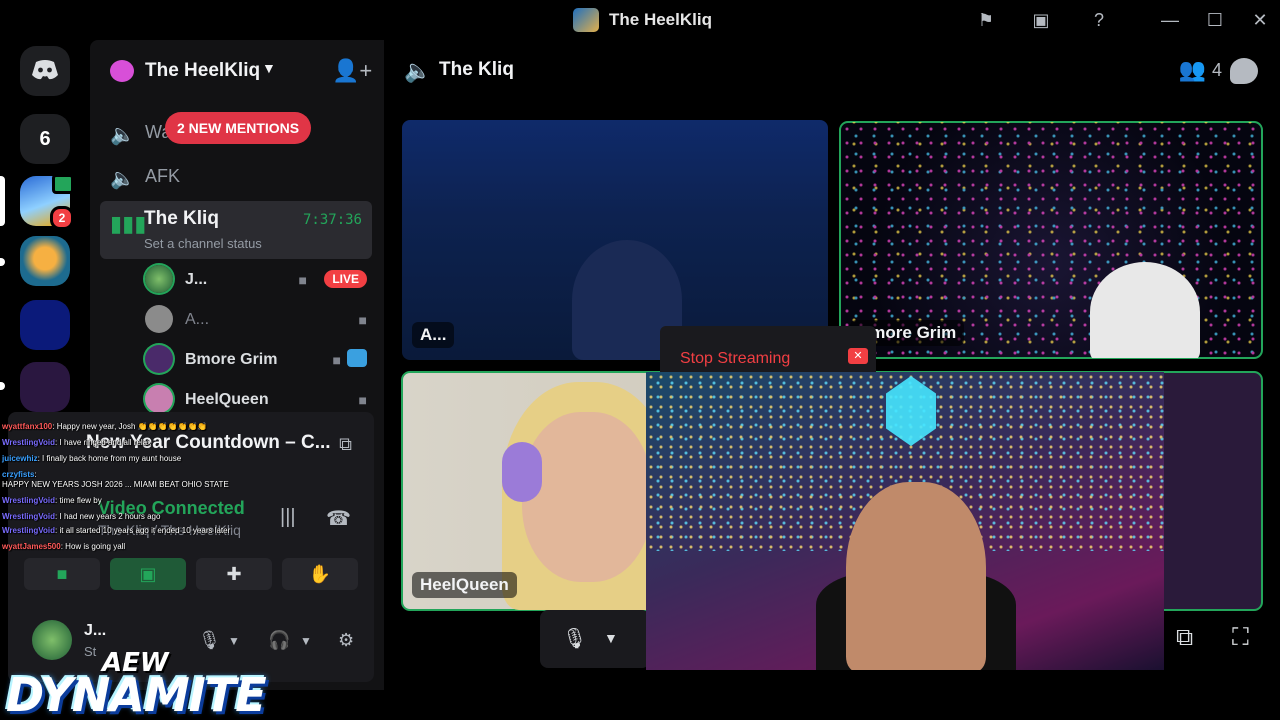 This screenshot has height=720, width=1280. Describe the element at coordinates (346, 640) in the screenshot. I see `gear-icon: ⚙` at that location.